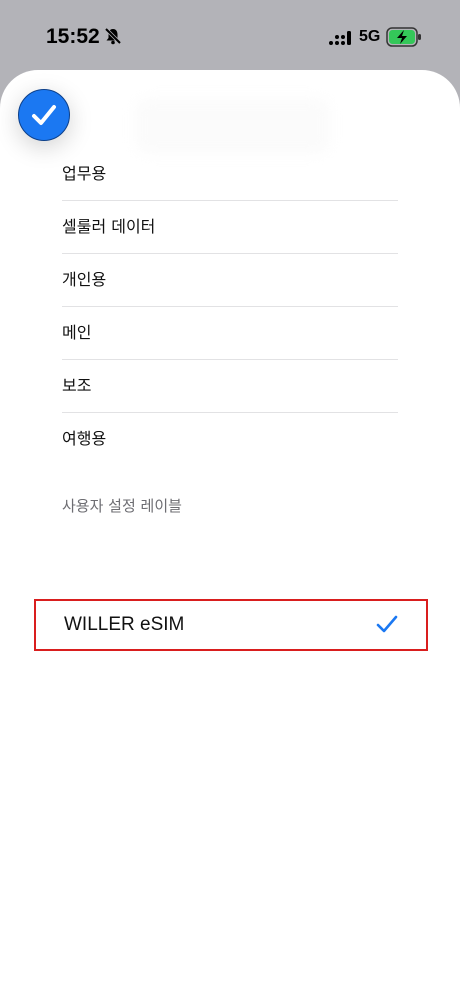 The height and width of the screenshot is (1000, 460). What do you see at coordinates (370, 36) in the screenshot?
I see `network-type: 5G` at bounding box center [370, 36].